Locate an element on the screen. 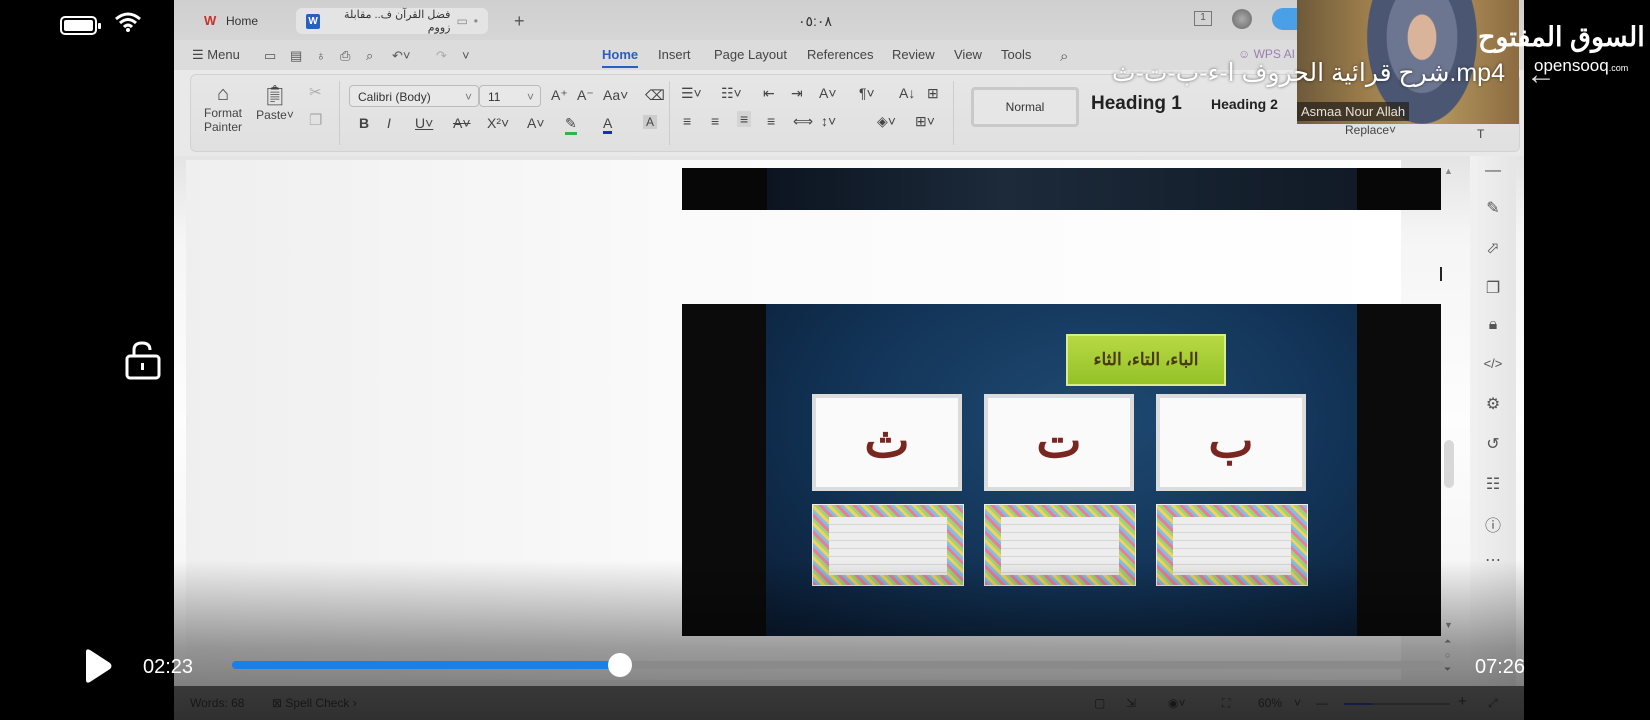  cut-icon: ✂ is located at coordinates (315, 92).